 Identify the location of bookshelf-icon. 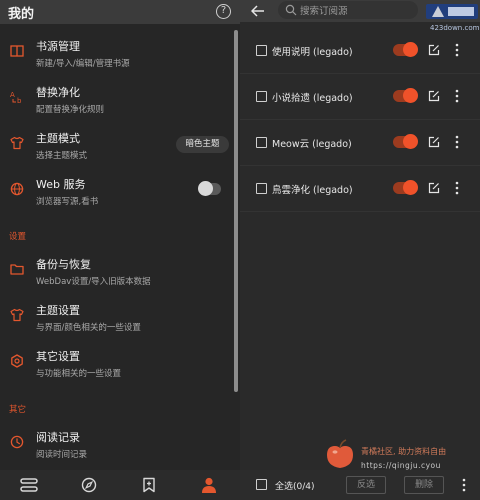
(29, 485).